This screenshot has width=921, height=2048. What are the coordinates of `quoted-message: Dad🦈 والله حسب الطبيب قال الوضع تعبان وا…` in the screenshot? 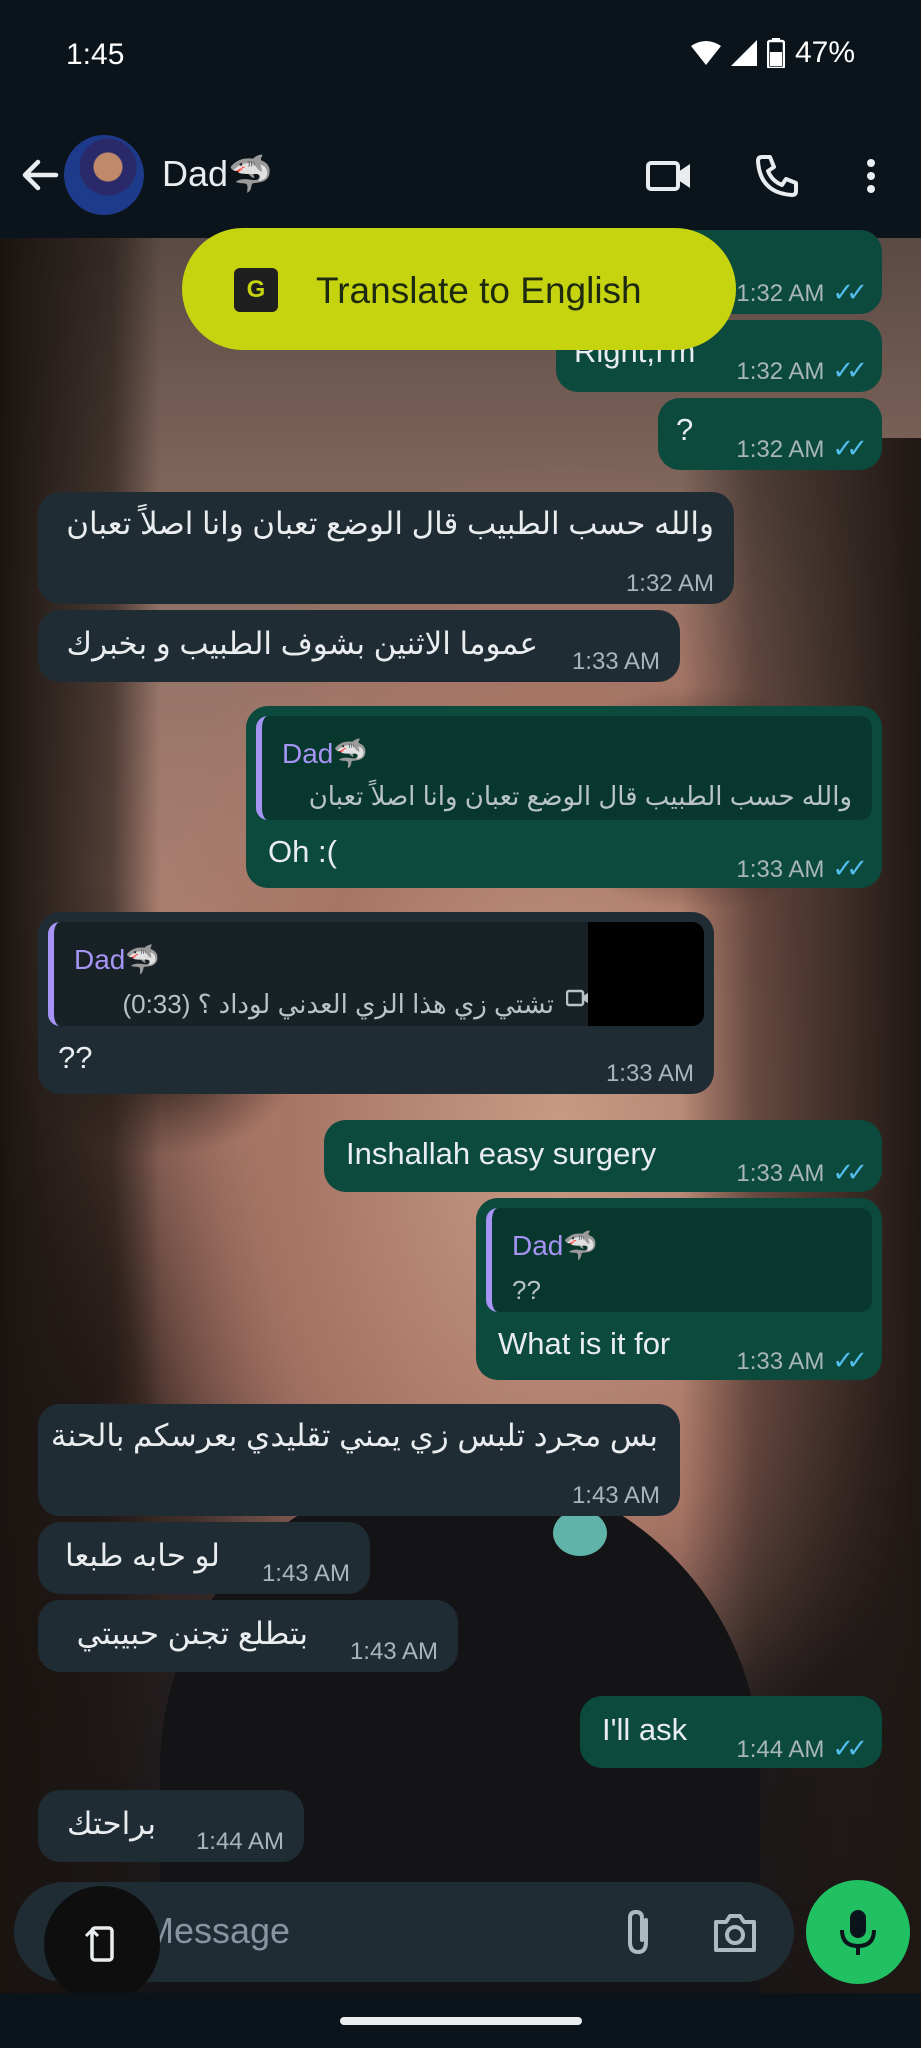 It's located at (564, 768).